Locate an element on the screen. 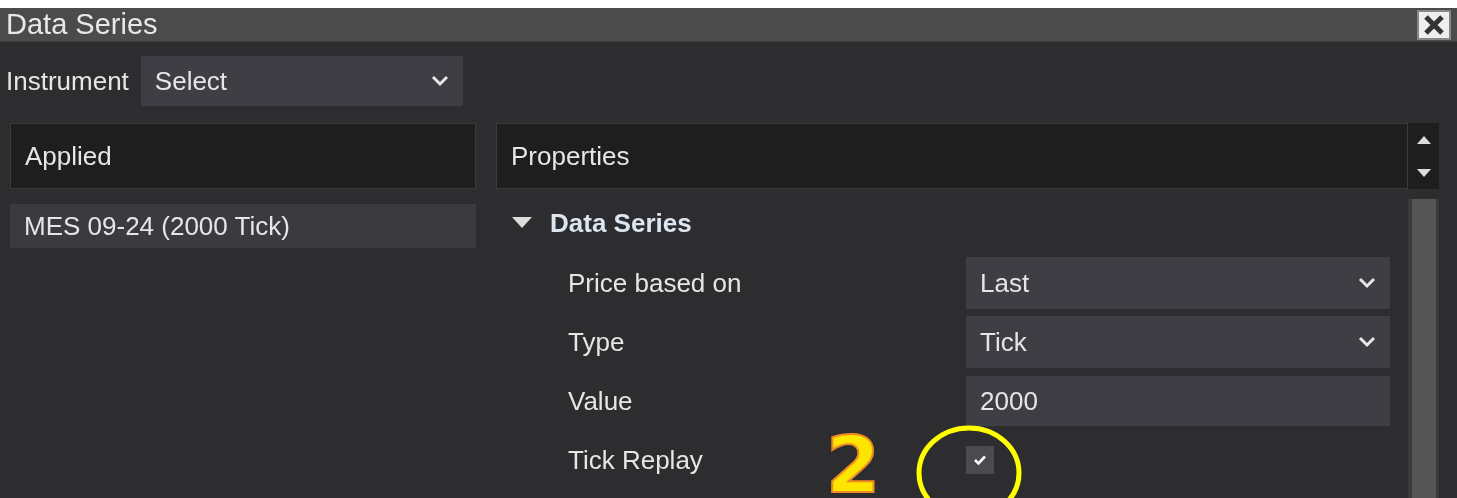  group-header: Data Series is located at coordinates (597, 223).